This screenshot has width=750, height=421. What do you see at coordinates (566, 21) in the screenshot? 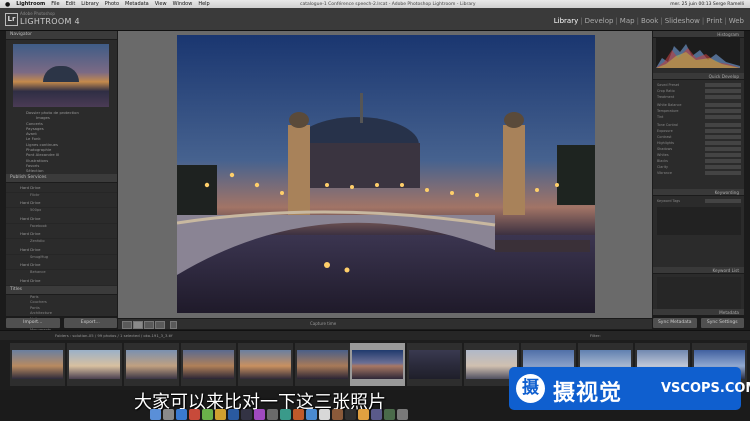
I see `module-library: Library` at bounding box center [566, 21].